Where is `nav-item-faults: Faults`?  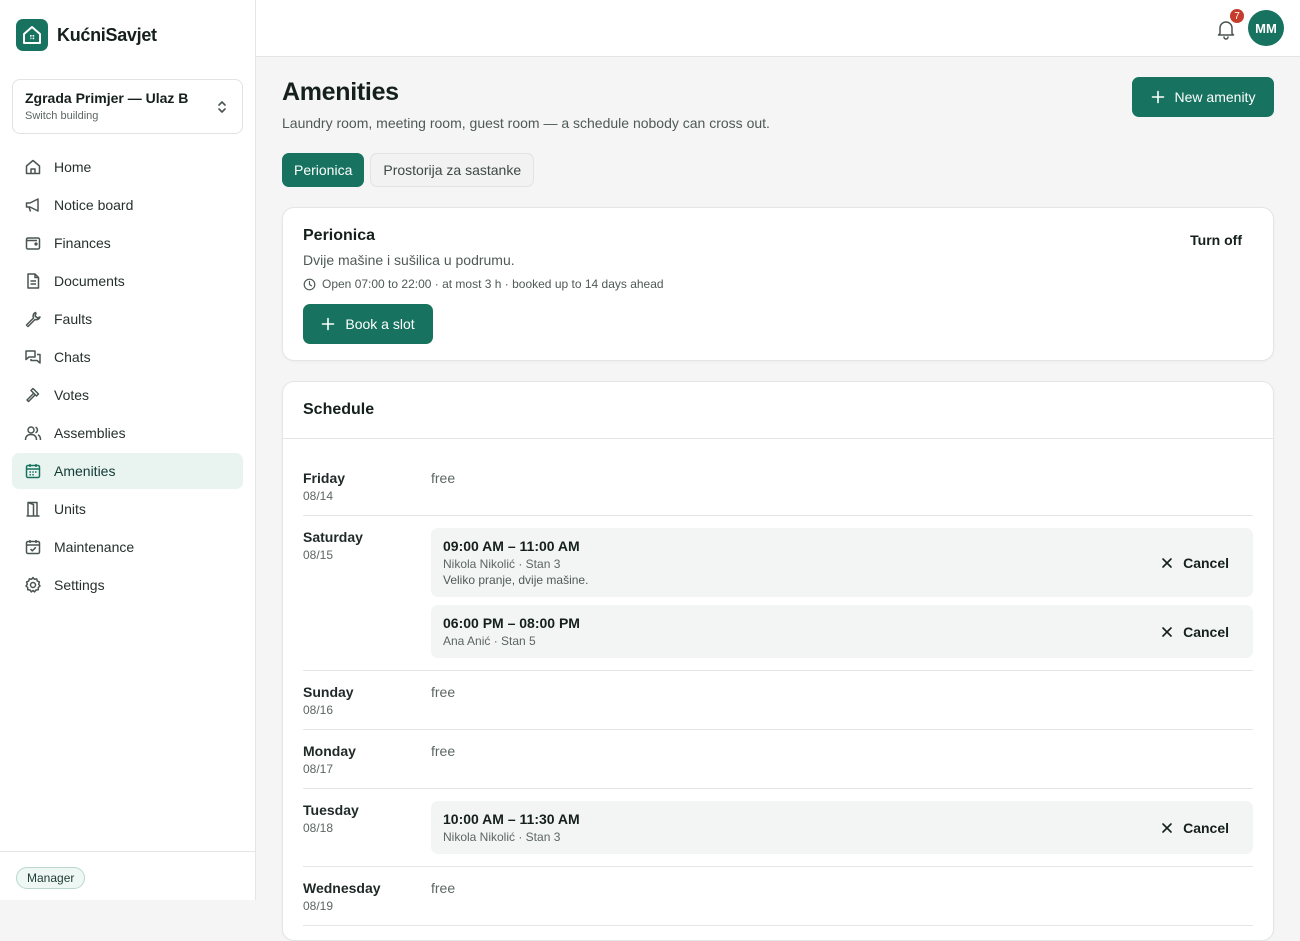
nav-item-faults: Faults is located at coordinates (127, 319).